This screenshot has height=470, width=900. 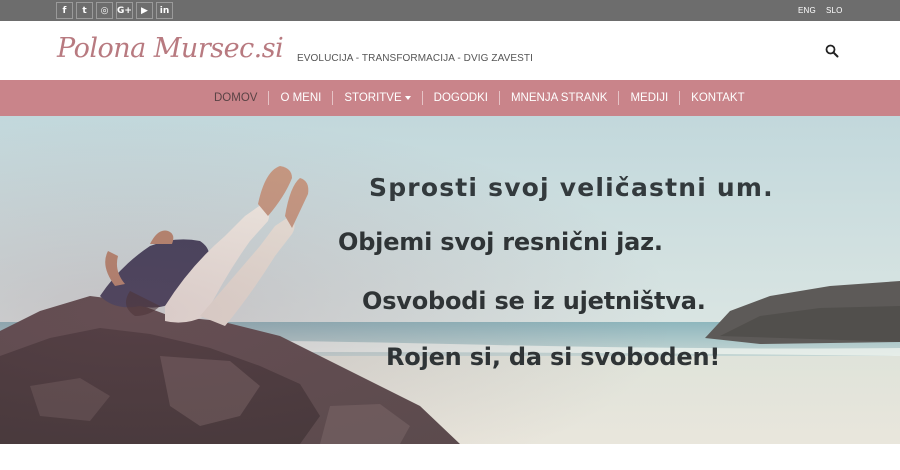 What do you see at coordinates (832, 50) in the screenshot?
I see `search-icon` at bounding box center [832, 50].